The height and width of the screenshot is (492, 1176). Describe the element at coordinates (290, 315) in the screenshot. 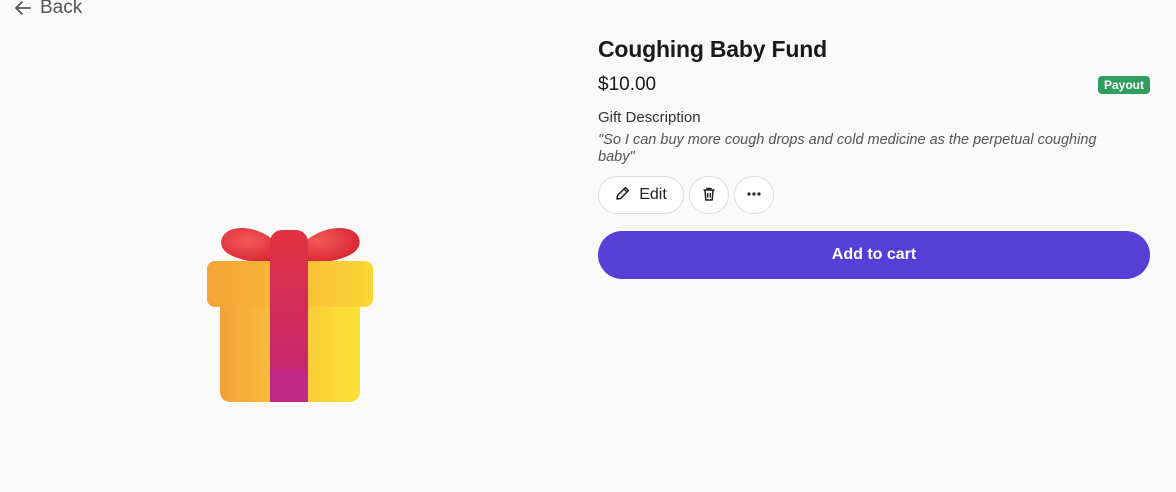

I see `gift-icon` at that location.